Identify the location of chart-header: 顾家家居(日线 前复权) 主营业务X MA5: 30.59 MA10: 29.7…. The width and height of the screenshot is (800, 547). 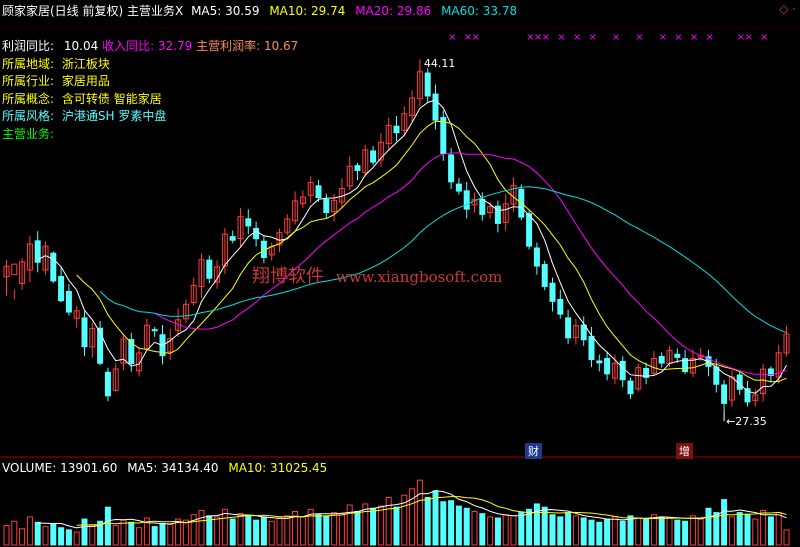
(262, 10).